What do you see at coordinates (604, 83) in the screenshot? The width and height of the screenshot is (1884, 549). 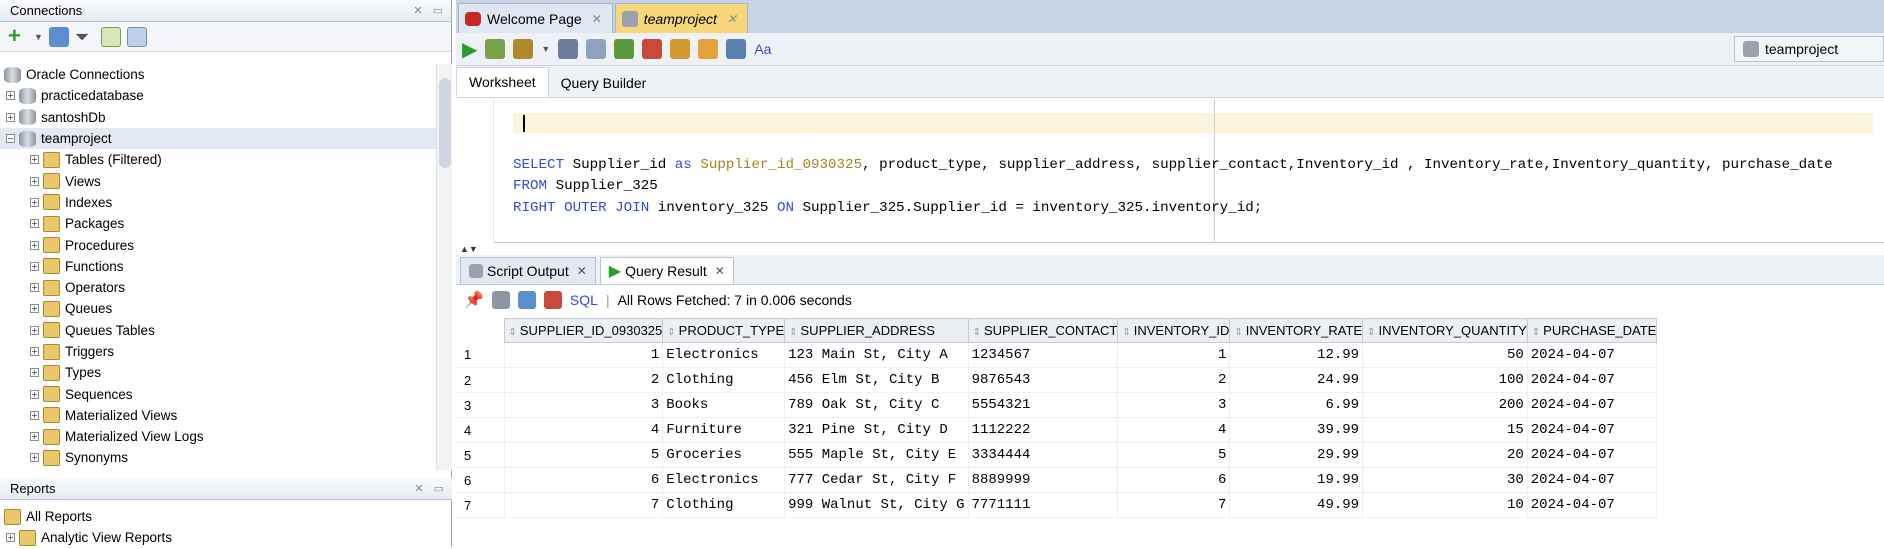 I see `tab-query-builder: Query Builder` at bounding box center [604, 83].